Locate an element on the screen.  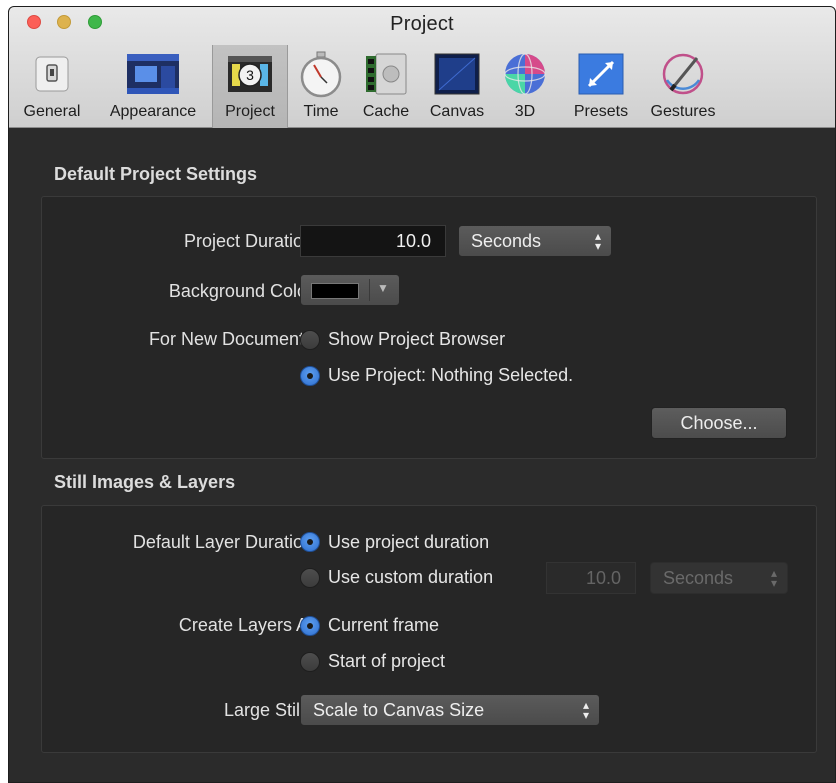
canvas-icon is located at coordinates (457, 74).